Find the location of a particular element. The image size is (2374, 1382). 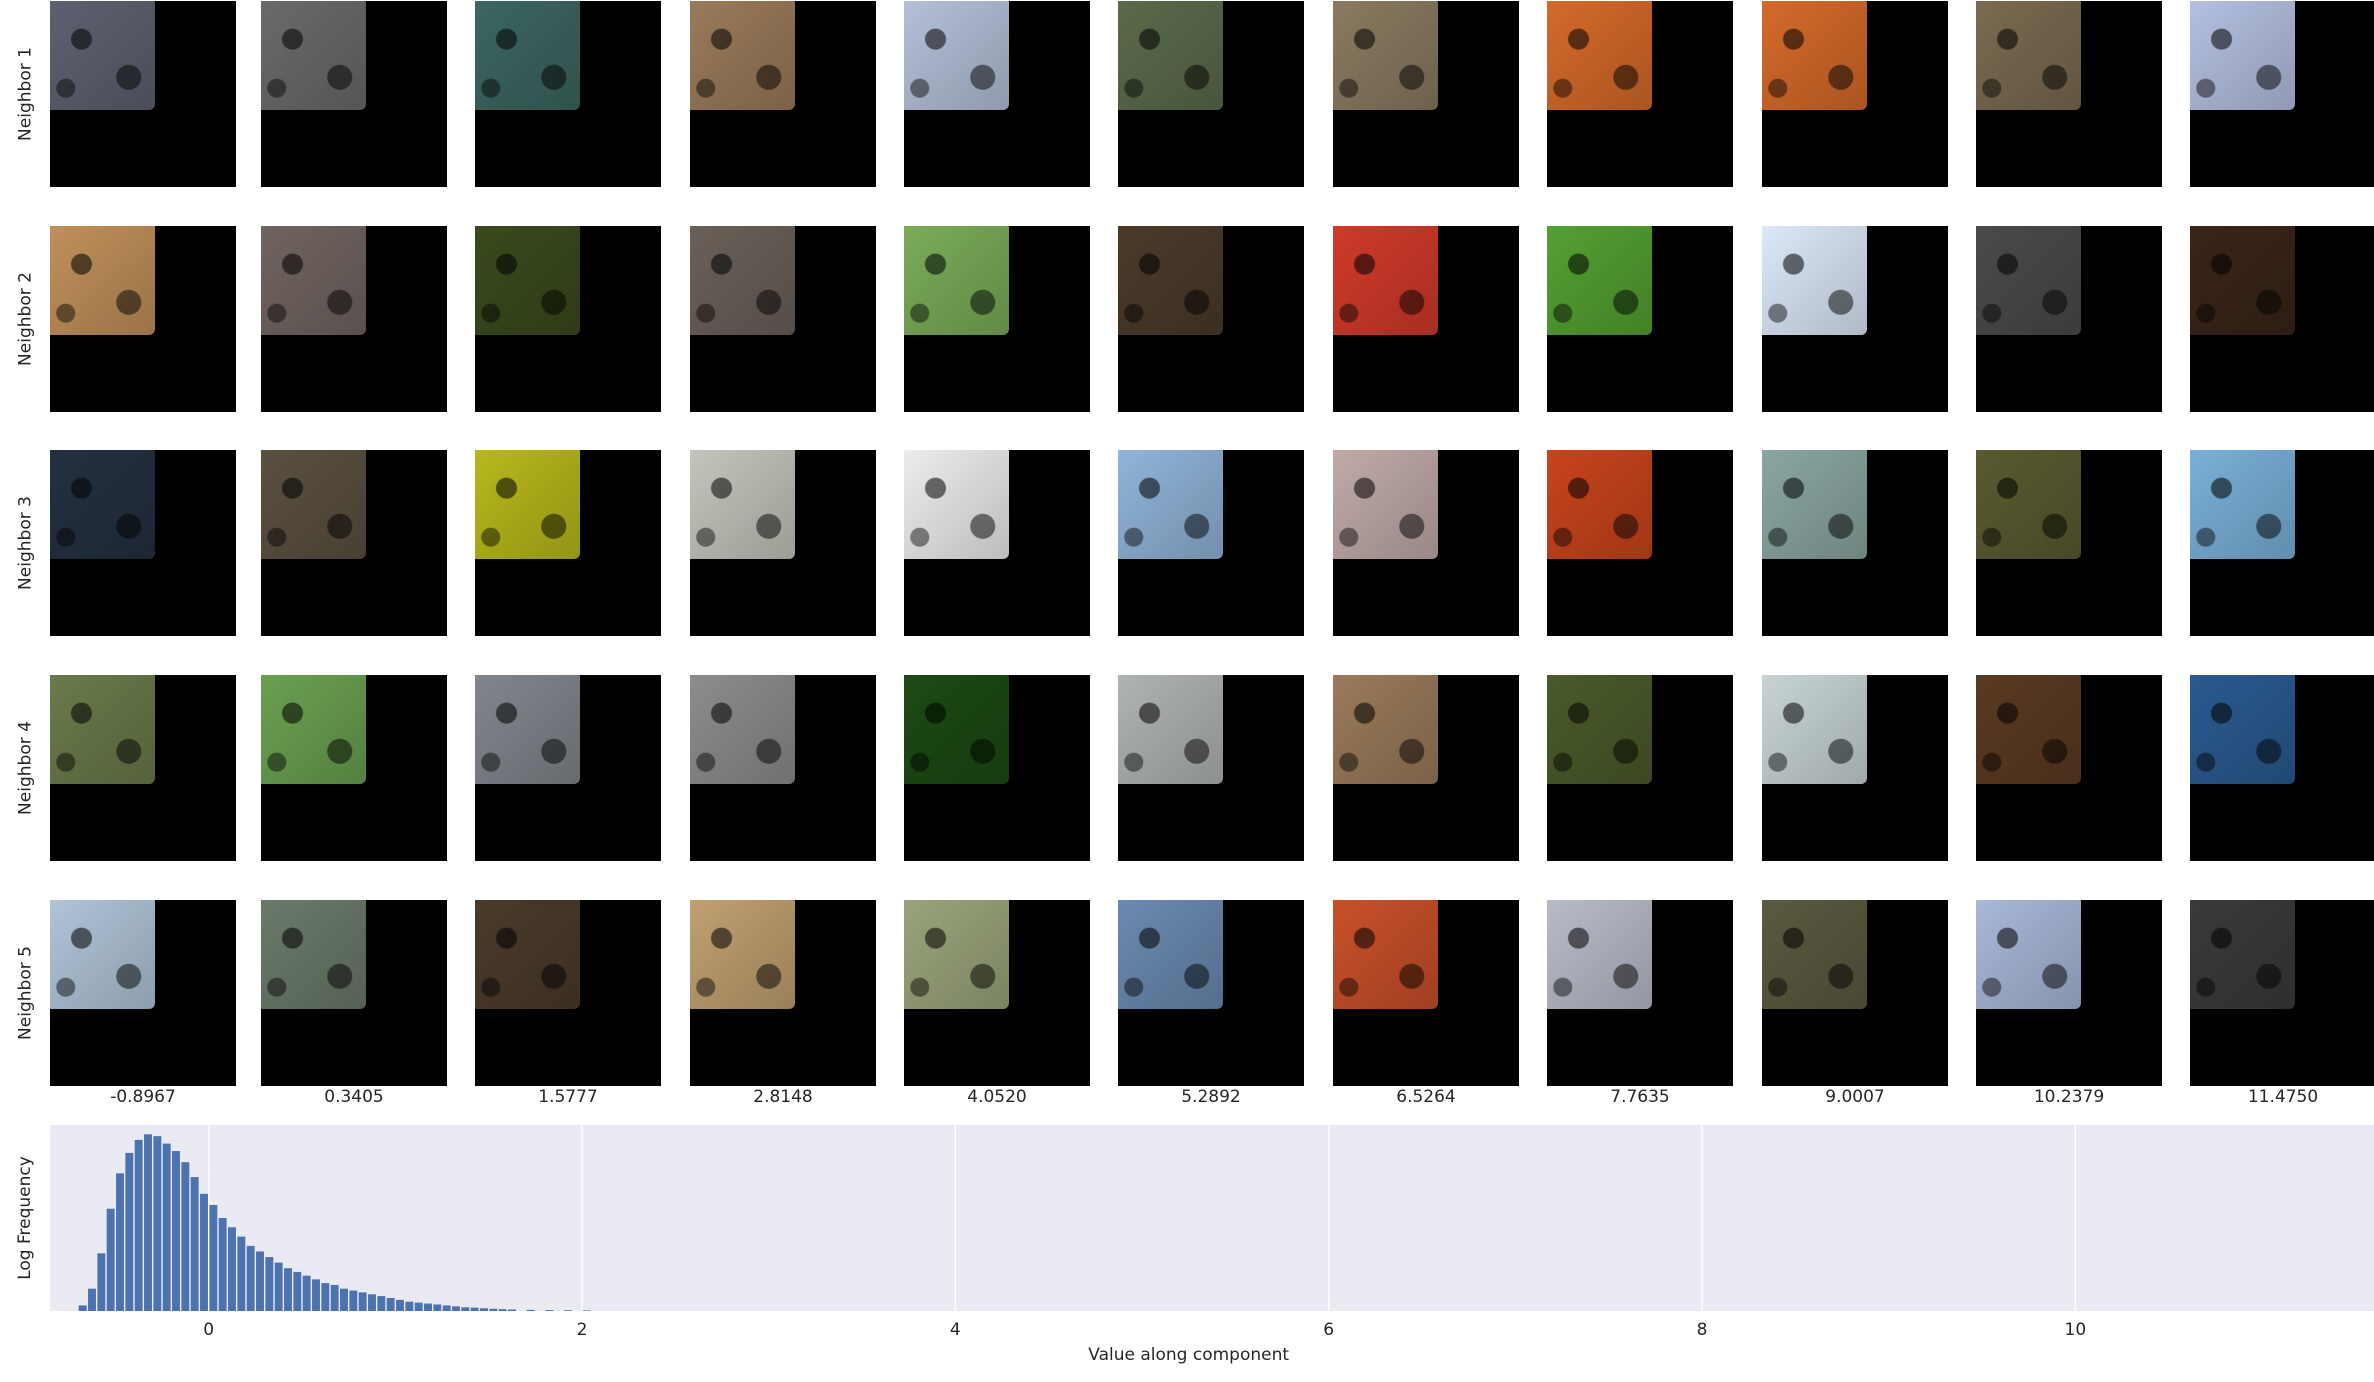

x-axis-label: Value along component is located at coordinates (1188, 1355).